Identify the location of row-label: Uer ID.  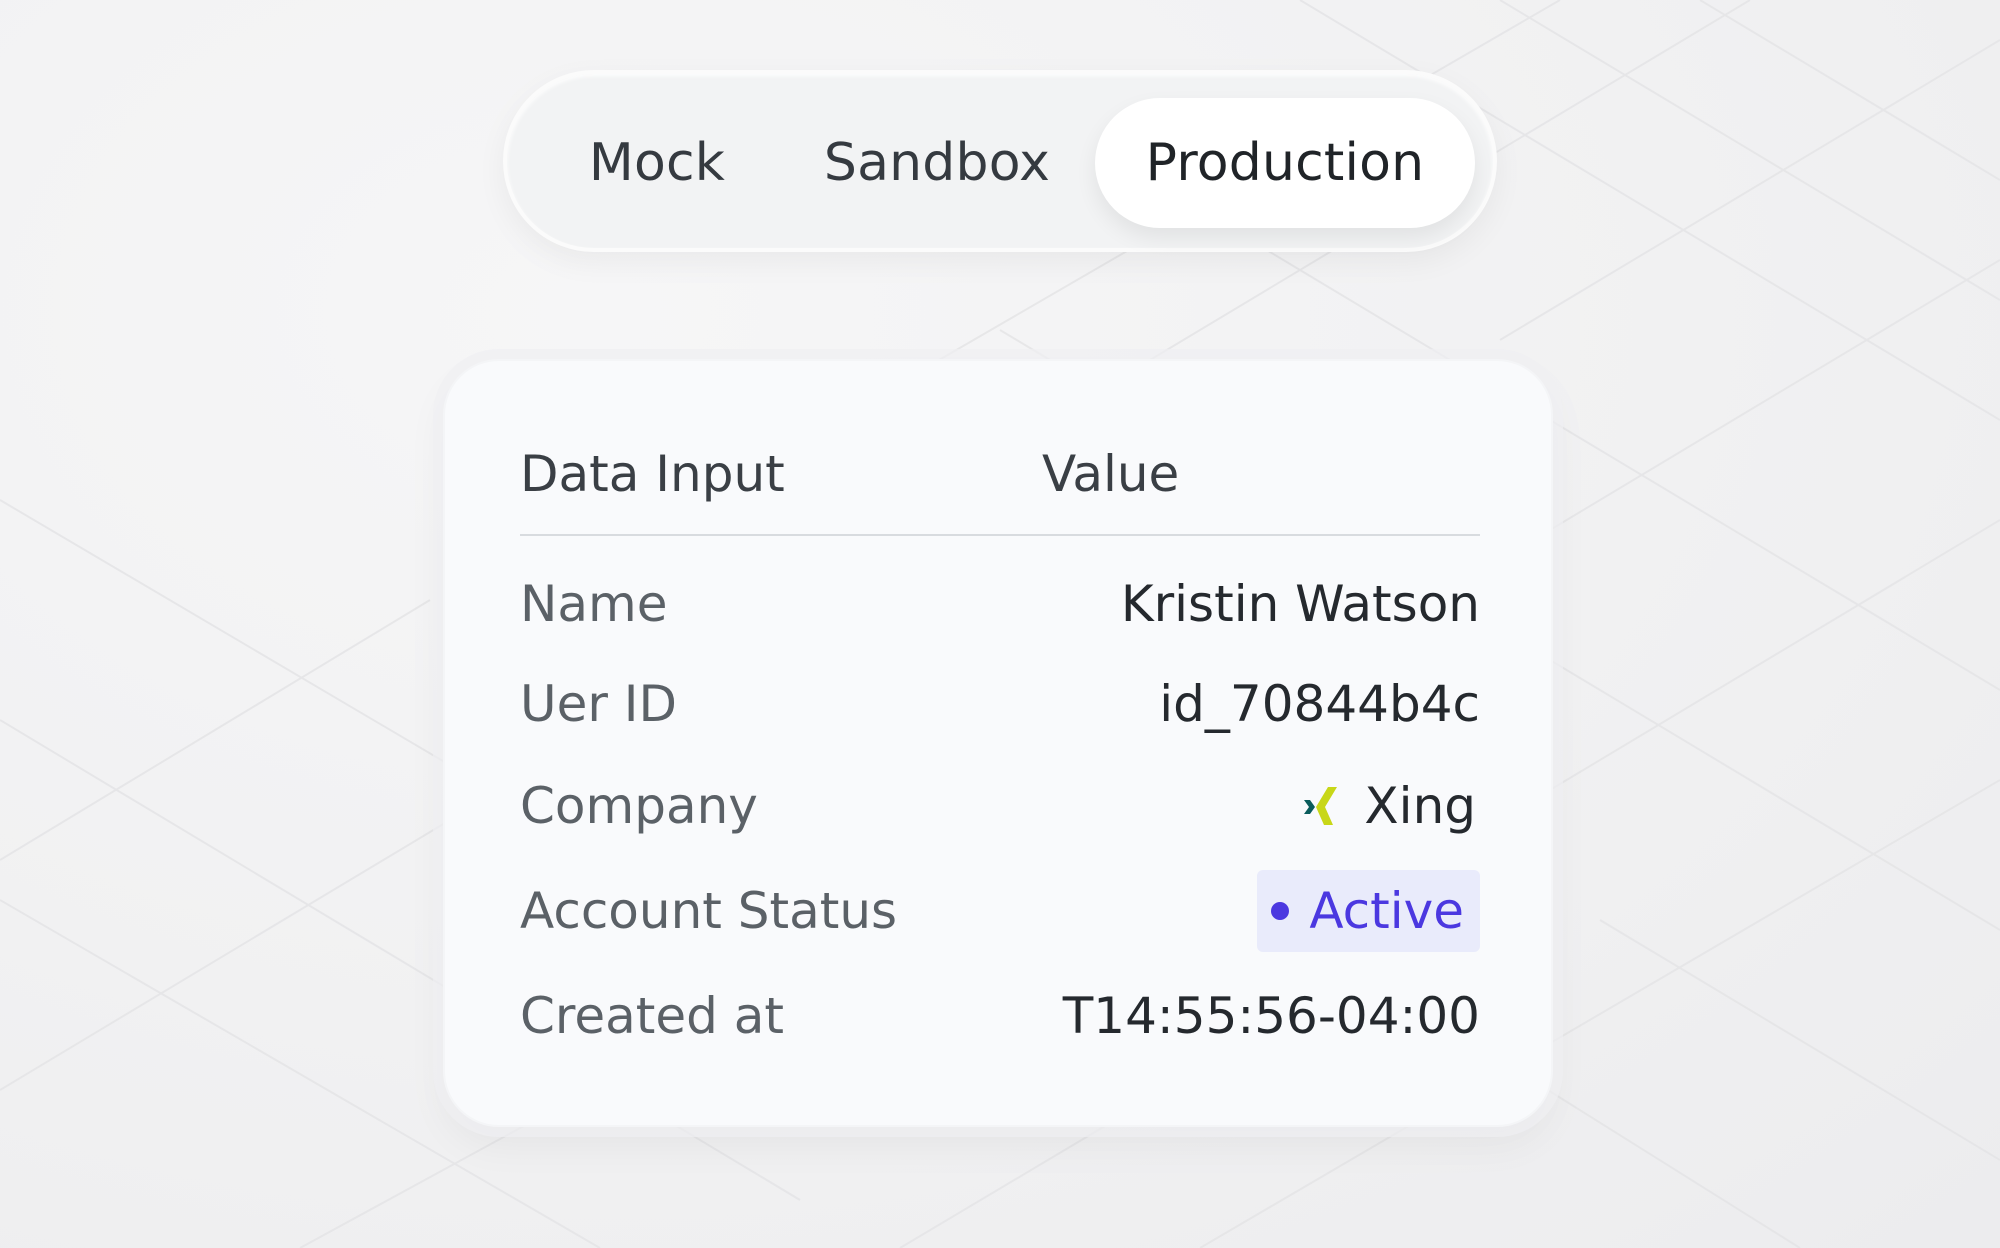
(599, 704).